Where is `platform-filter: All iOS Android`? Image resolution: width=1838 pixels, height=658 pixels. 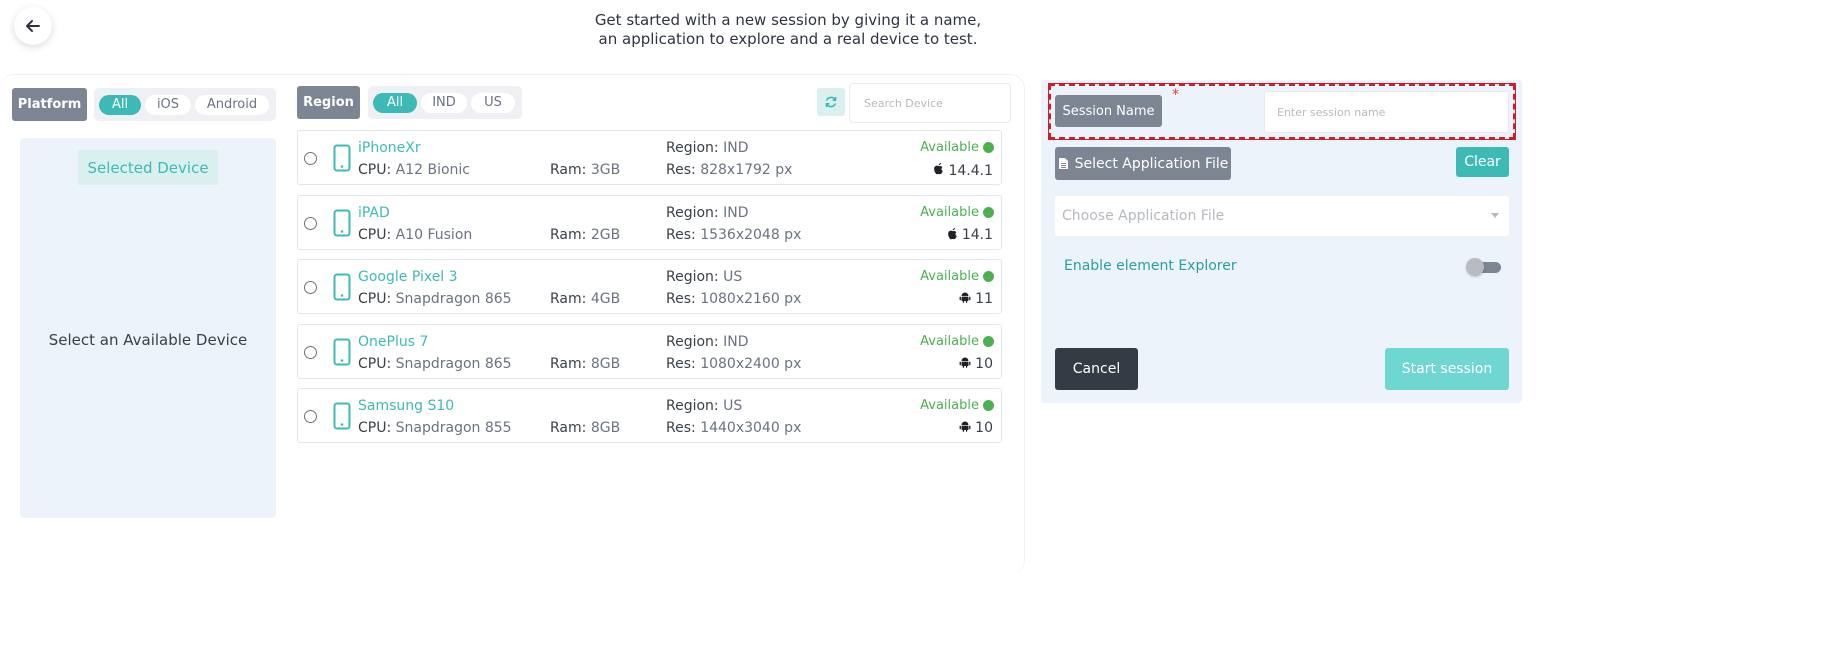 platform-filter: All iOS Android is located at coordinates (185, 104).